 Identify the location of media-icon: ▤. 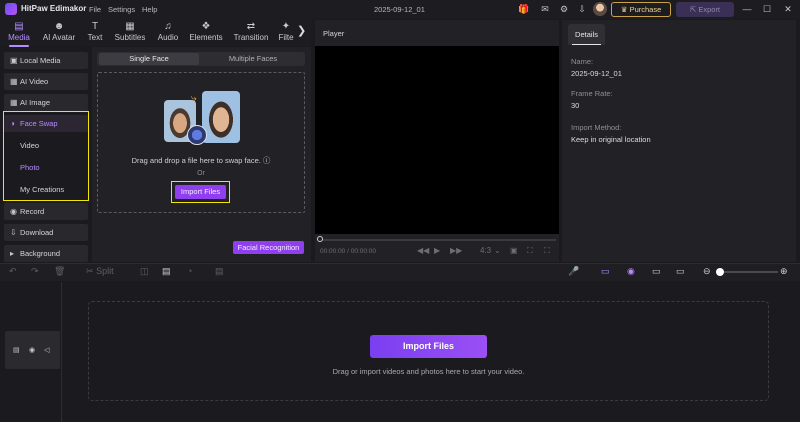
(19, 26).